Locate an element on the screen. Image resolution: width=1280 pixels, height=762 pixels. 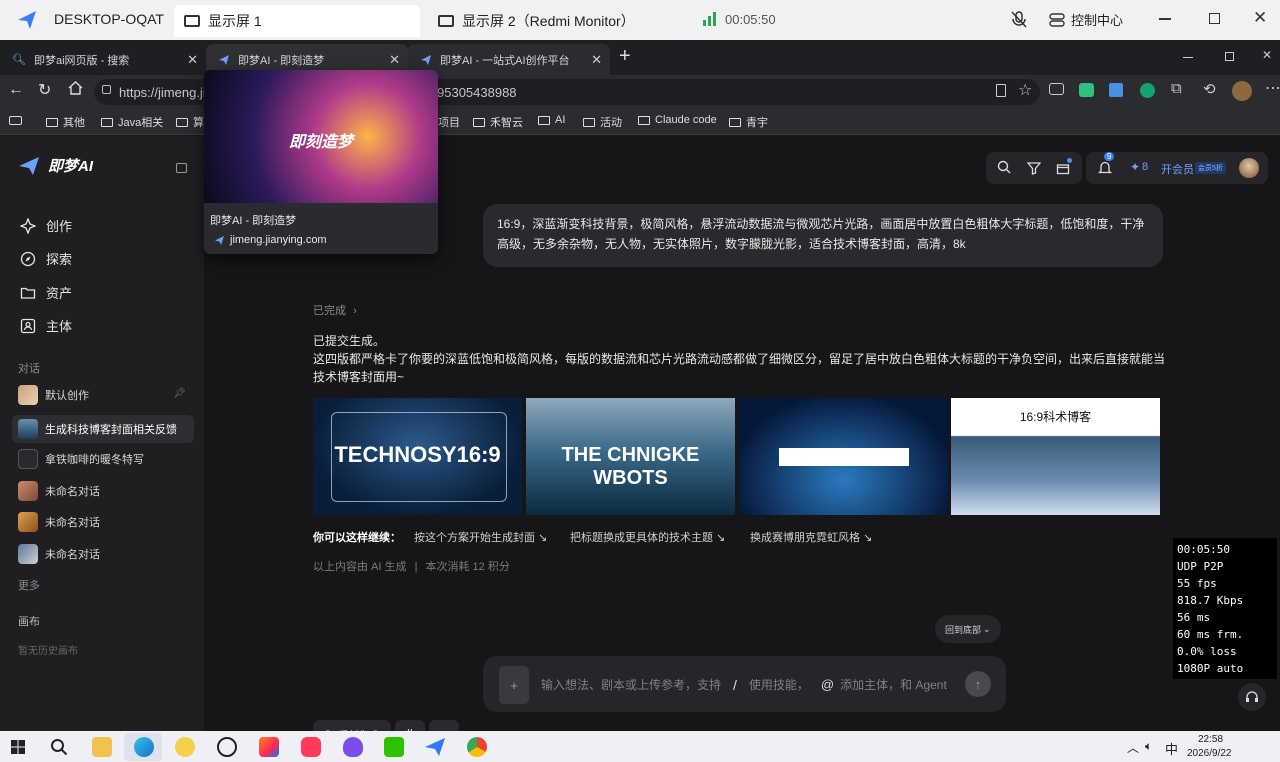
edge-browser-icon is located at coordinates (144, 747).